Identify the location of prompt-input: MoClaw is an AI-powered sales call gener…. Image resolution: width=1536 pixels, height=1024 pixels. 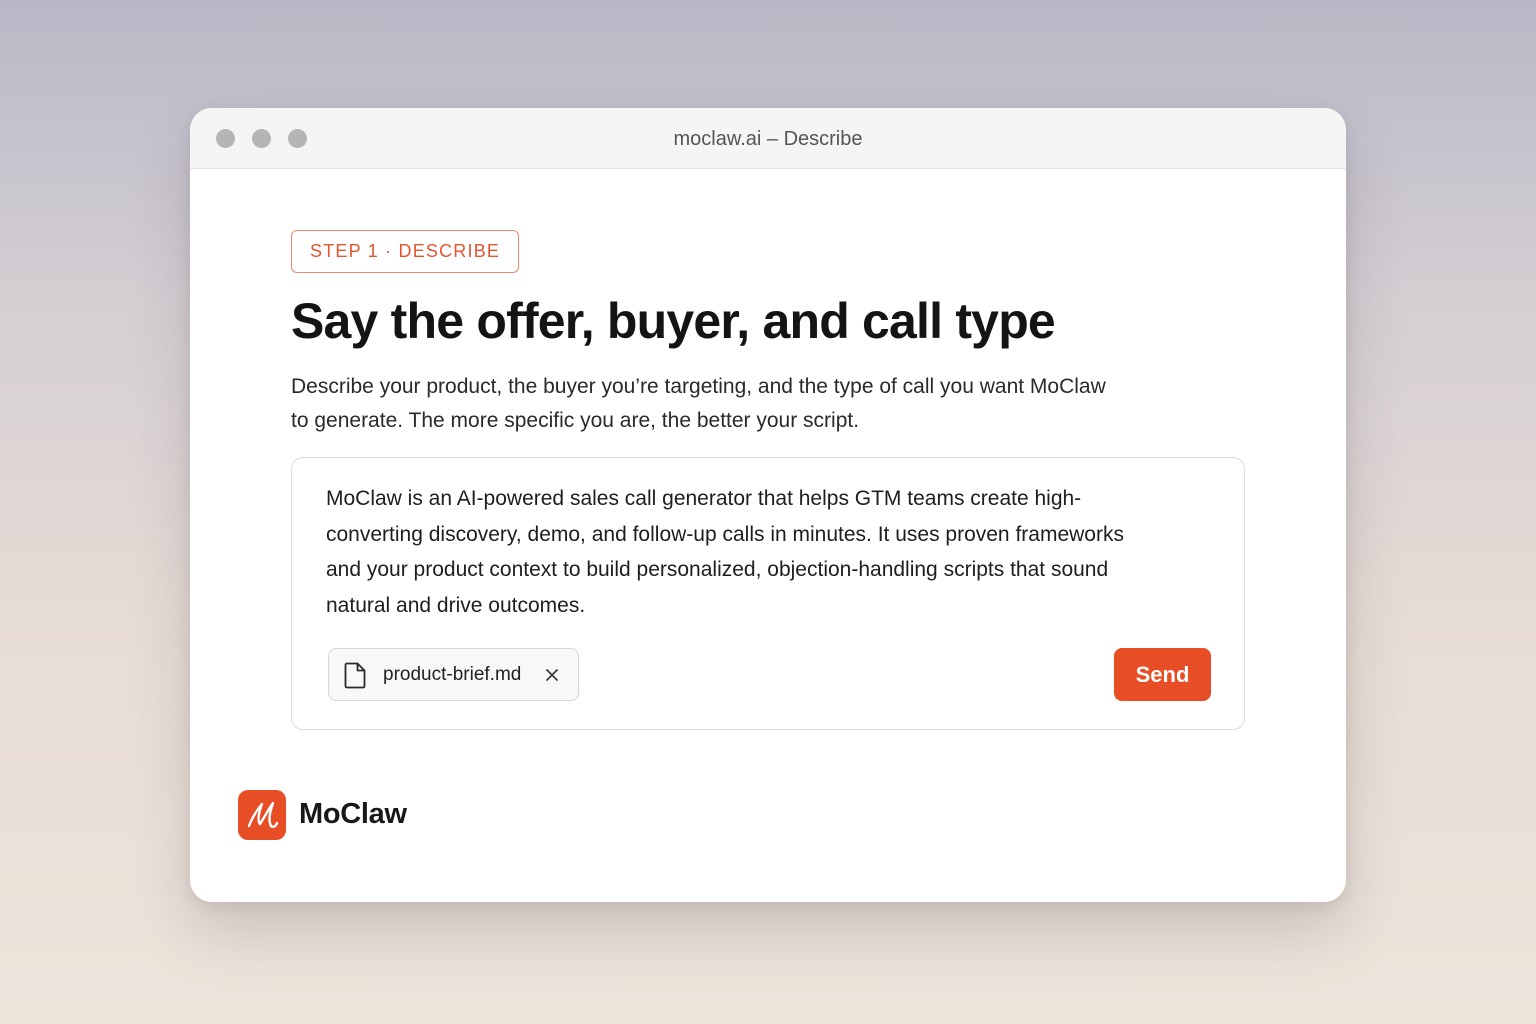
(726, 552).